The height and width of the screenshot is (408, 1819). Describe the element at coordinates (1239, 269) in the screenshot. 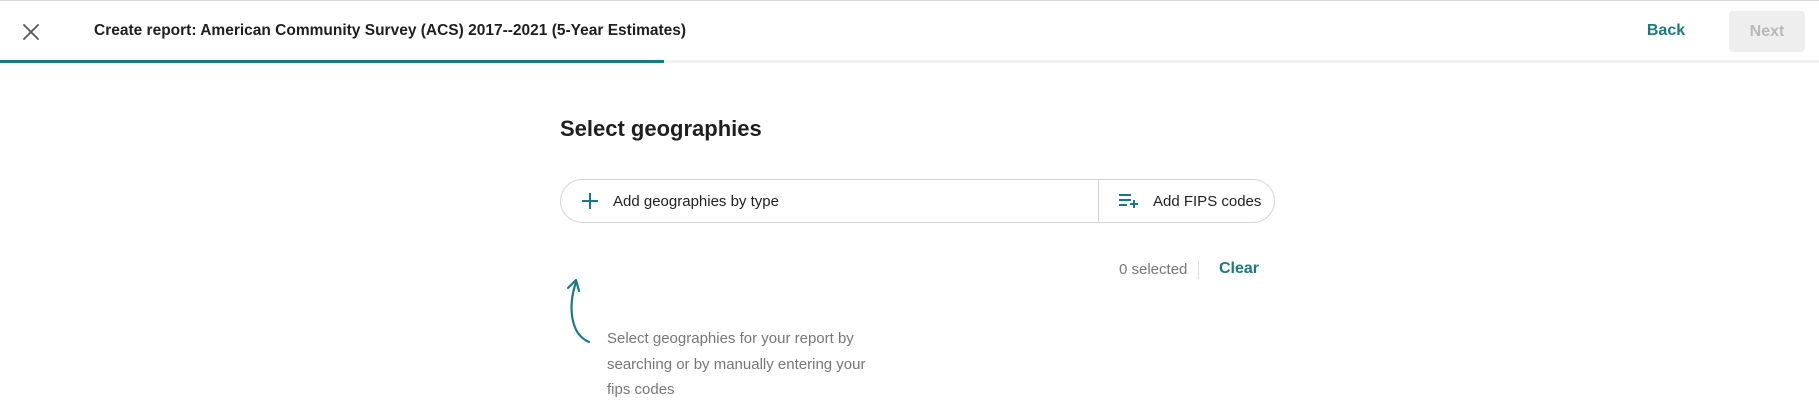

I see `clear-button: Clear` at that location.